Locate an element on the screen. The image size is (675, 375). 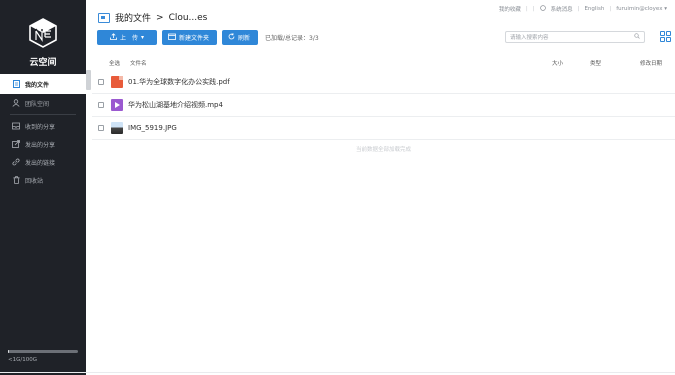
user-account-menu: furuimin@cloyex ▾ is located at coordinates (641, 9).